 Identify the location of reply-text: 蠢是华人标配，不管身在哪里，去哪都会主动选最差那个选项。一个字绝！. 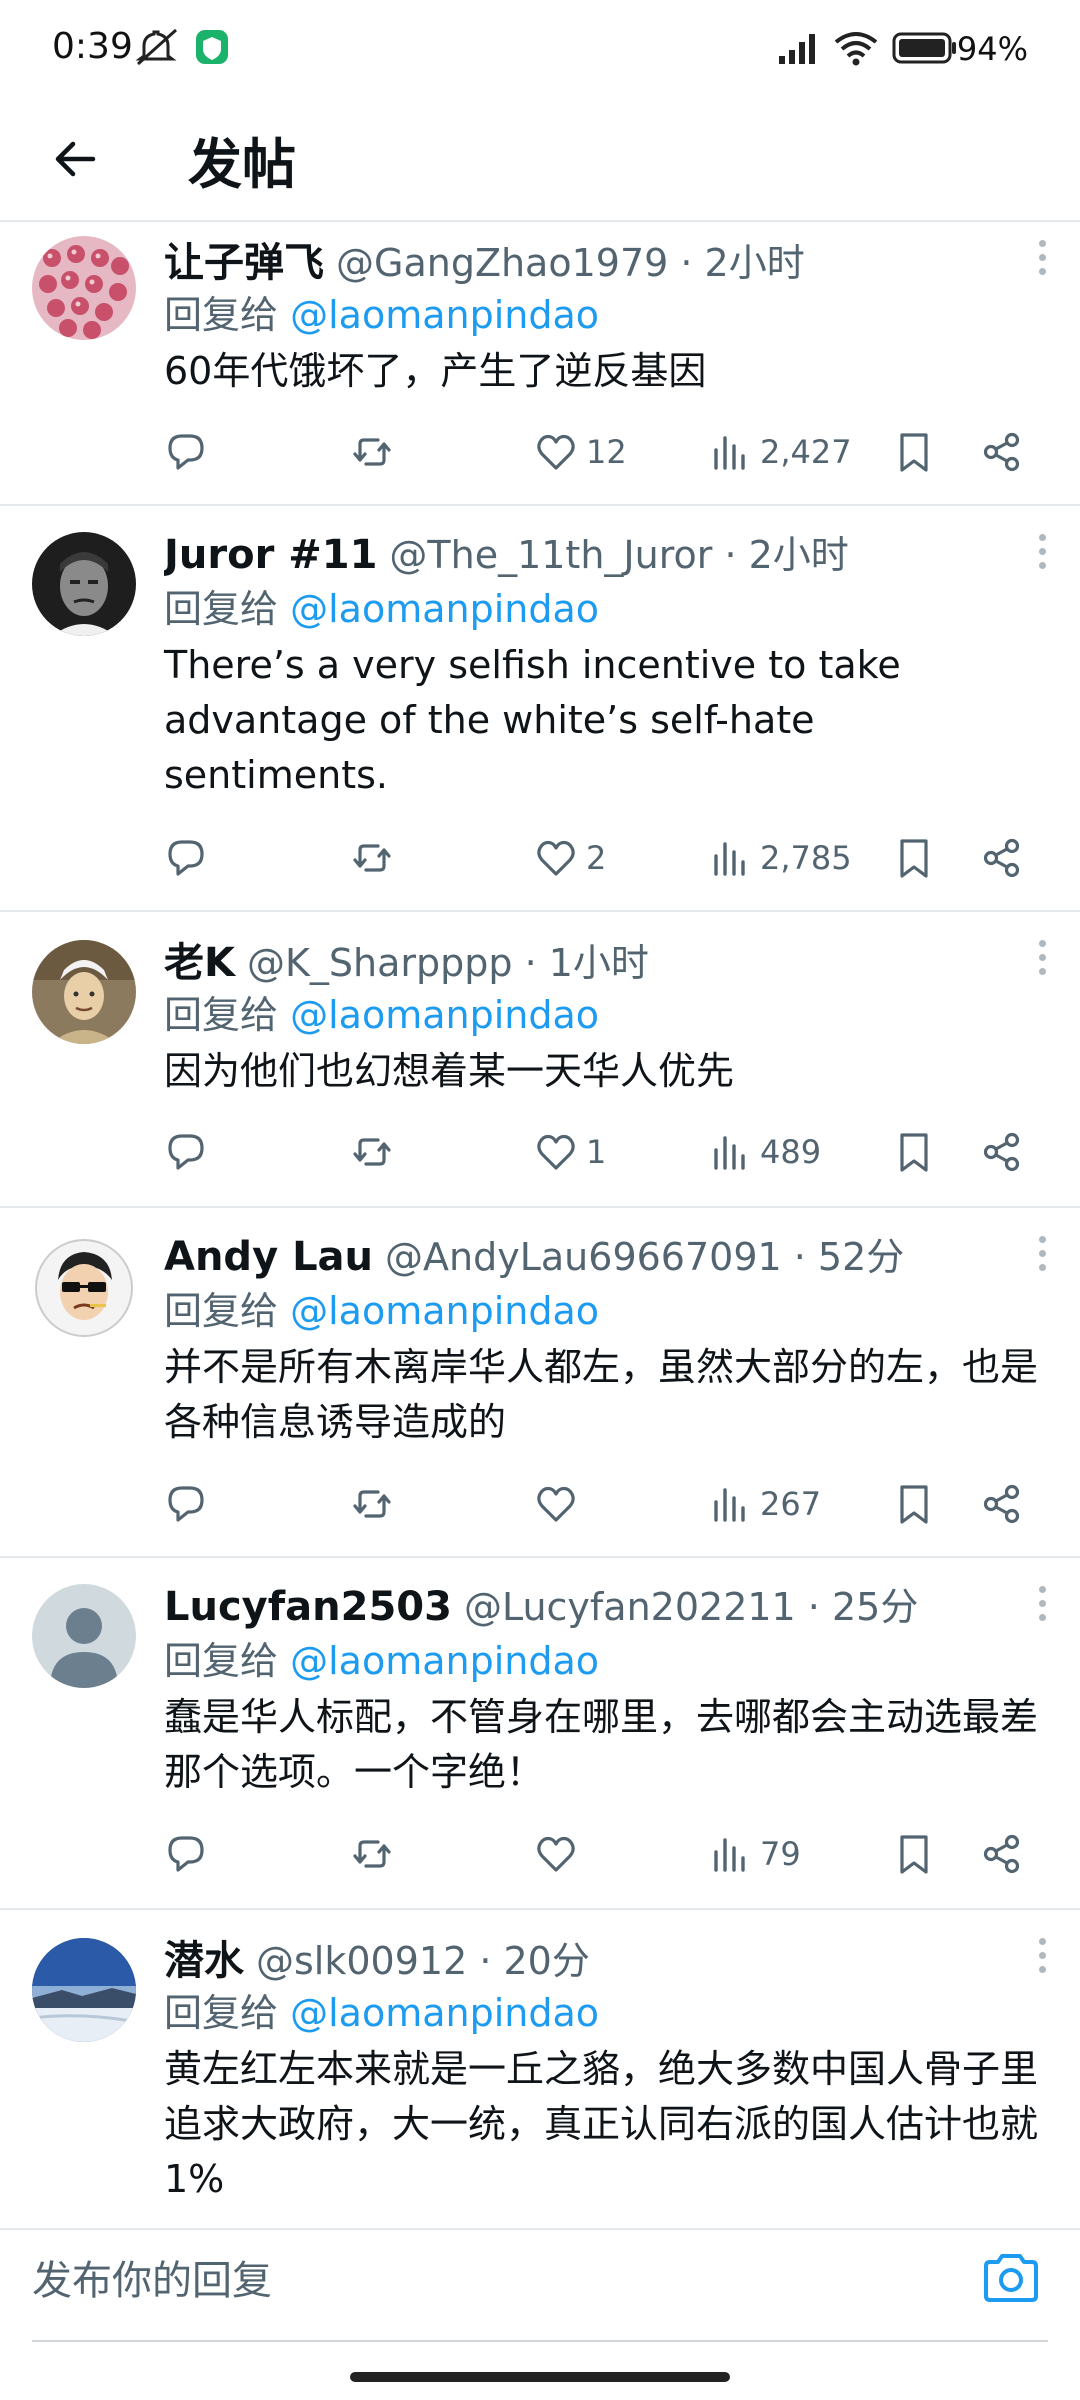
(601, 1744).